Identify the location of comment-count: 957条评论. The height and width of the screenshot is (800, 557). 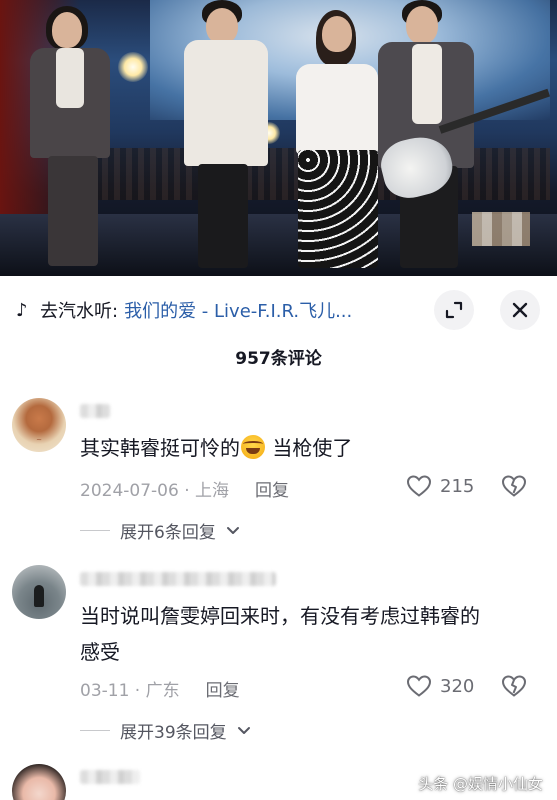
(278, 359).